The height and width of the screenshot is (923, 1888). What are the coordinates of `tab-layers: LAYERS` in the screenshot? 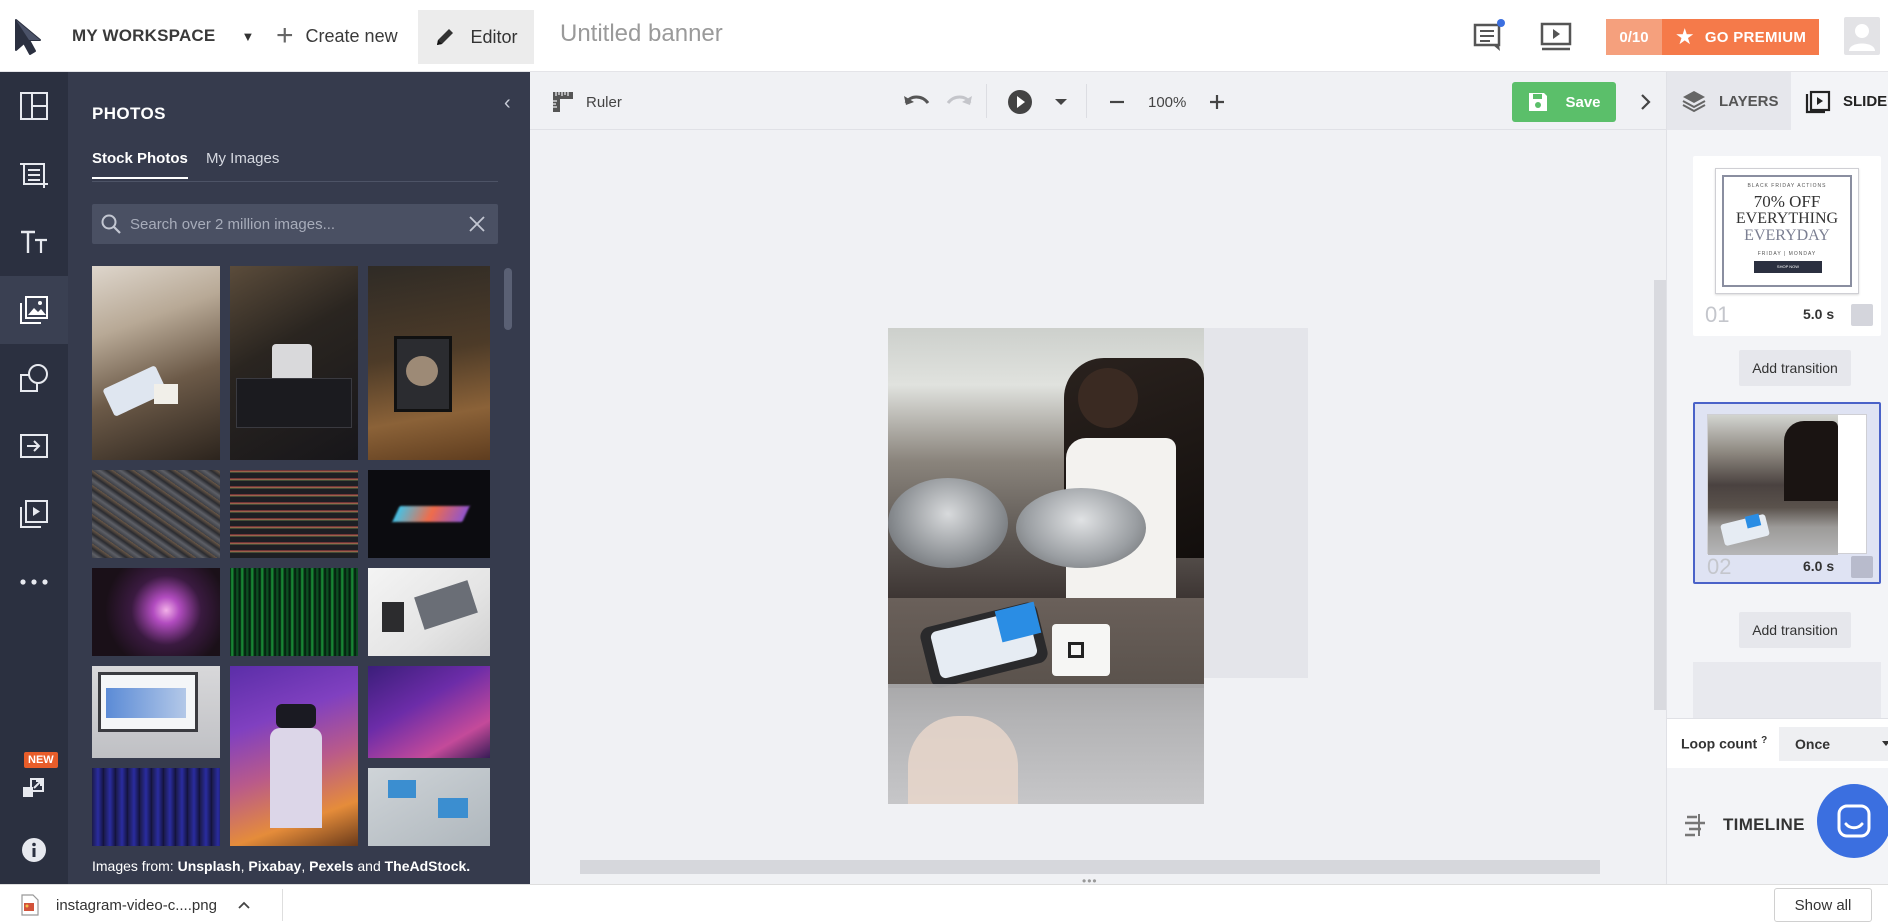 It's located at (1729, 101).